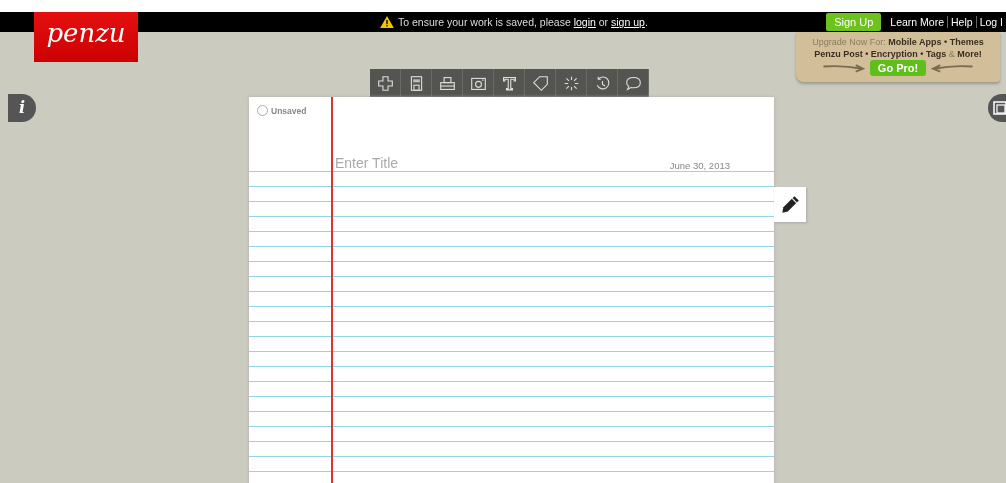 The width and height of the screenshot is (1006, 483). I want to click on letter-t-icon, so click(509, 83).